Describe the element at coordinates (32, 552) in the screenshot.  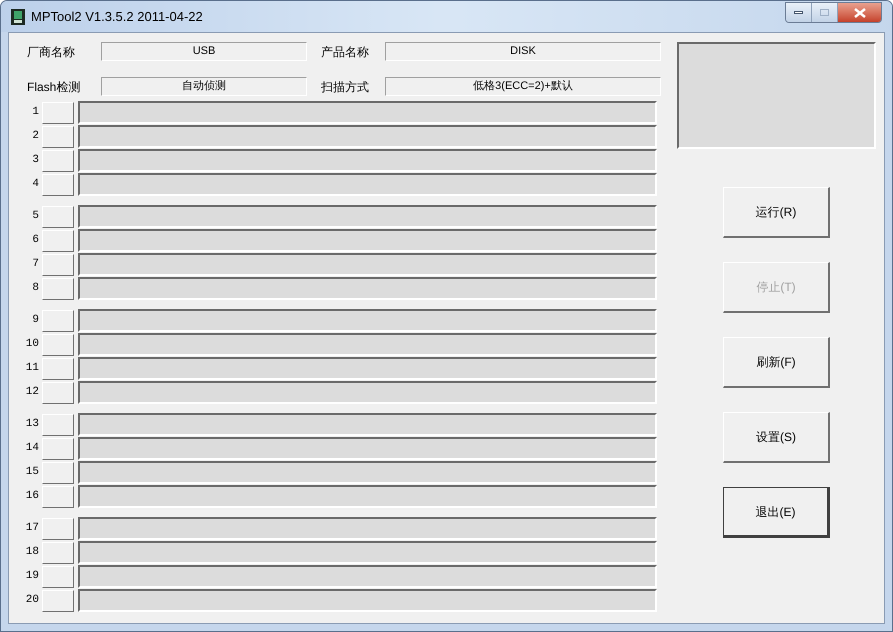
I see `port-number: 18` at that location.